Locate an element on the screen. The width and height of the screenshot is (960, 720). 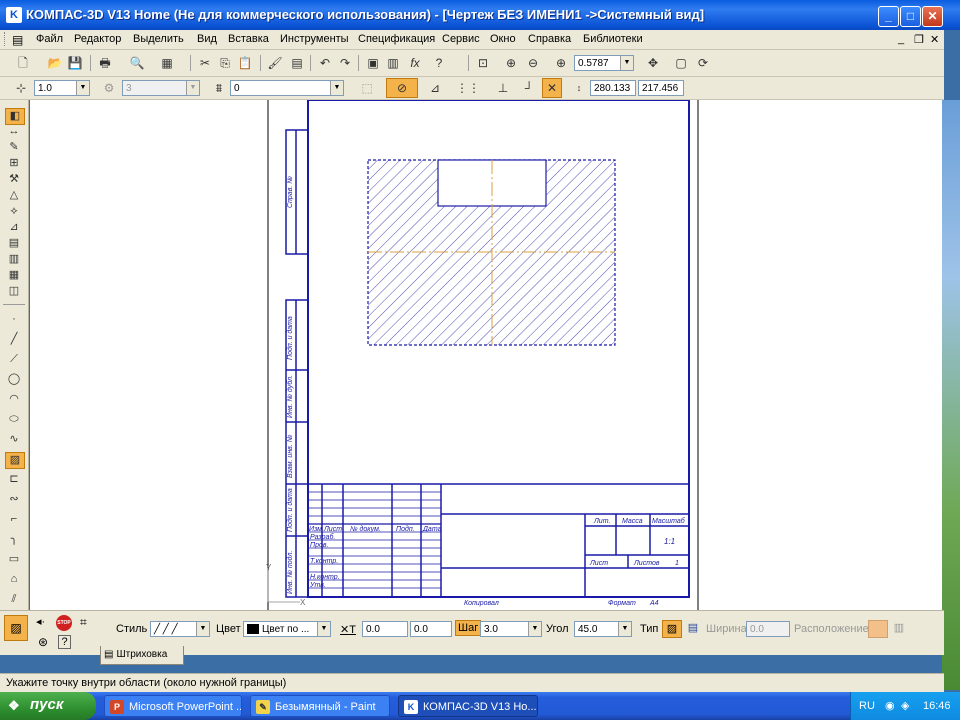
rebuild-icon: ⟳ is located at coordinates (703, 63).